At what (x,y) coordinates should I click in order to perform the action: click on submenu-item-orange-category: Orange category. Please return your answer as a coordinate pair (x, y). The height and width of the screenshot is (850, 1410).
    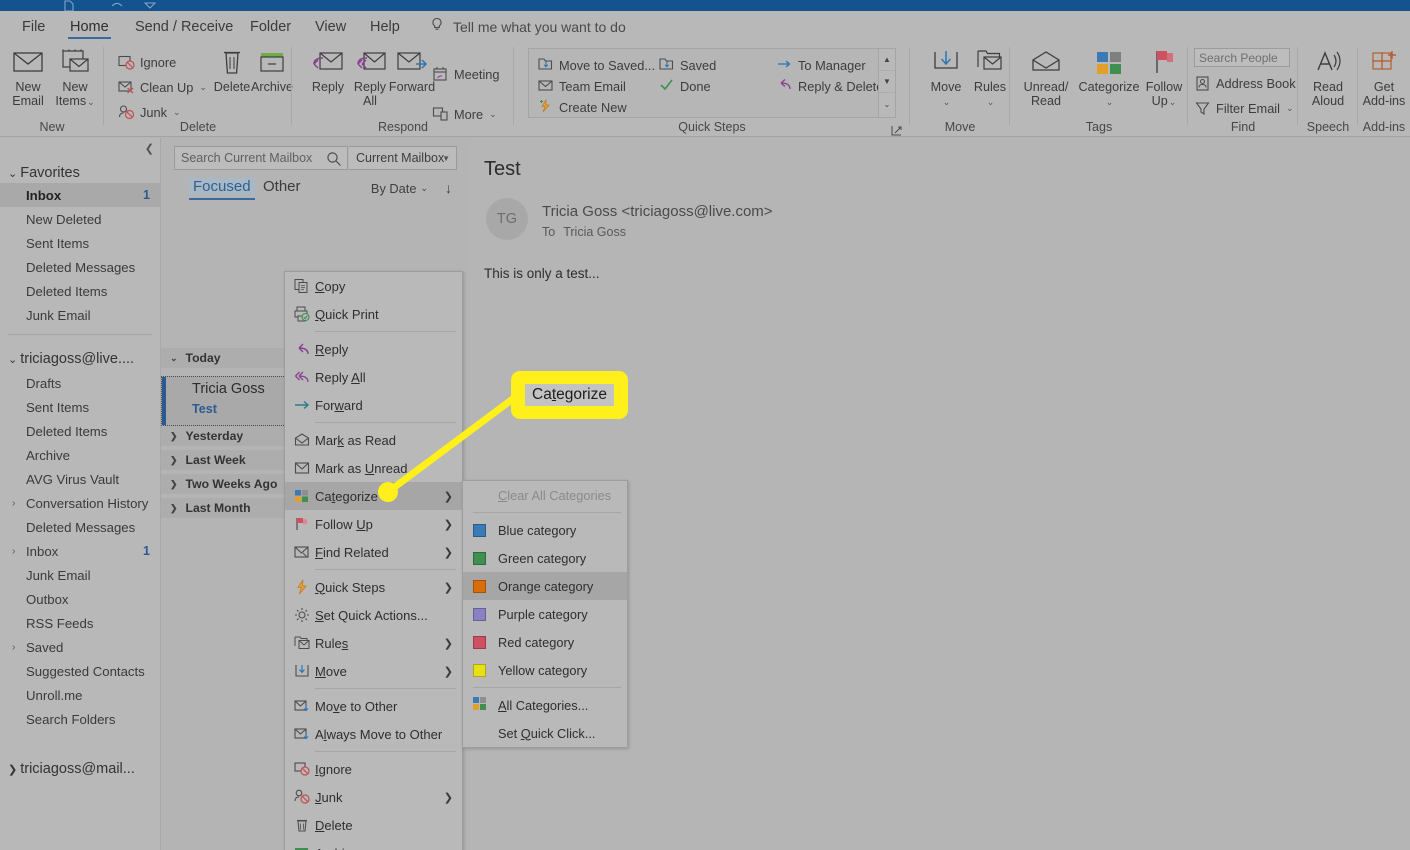
    Looking at the image, I should click on (545, 586).